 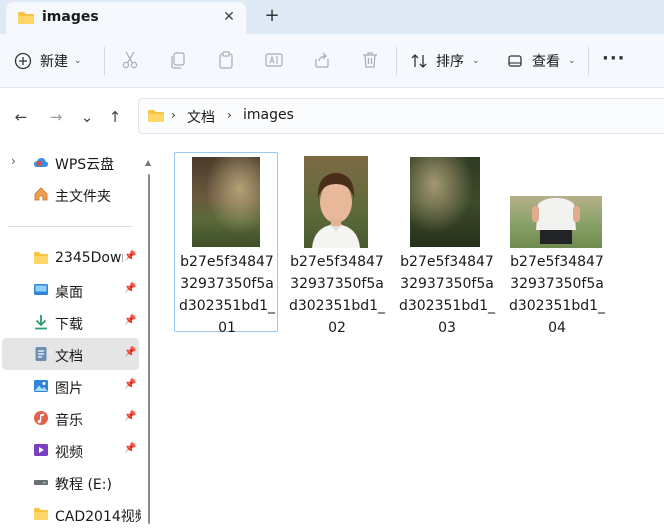 What do you see at coordinates (322, 60) in the screenshot?
I see `share-icon` at bounding box center [322, 60].